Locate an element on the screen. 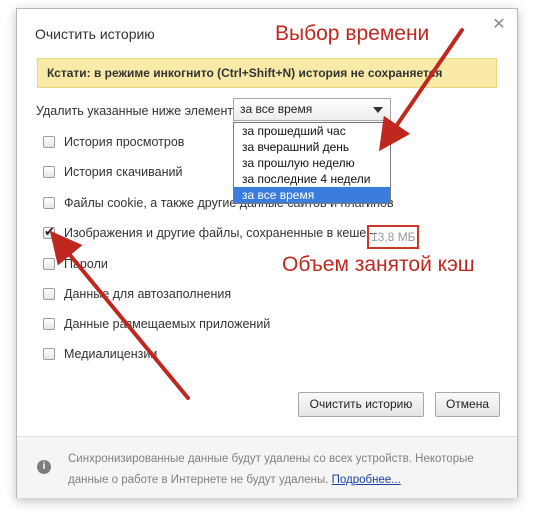 This screenshot has width=533, height=514. dialog-title: Очистить историю is located at coordinates (95, 34).